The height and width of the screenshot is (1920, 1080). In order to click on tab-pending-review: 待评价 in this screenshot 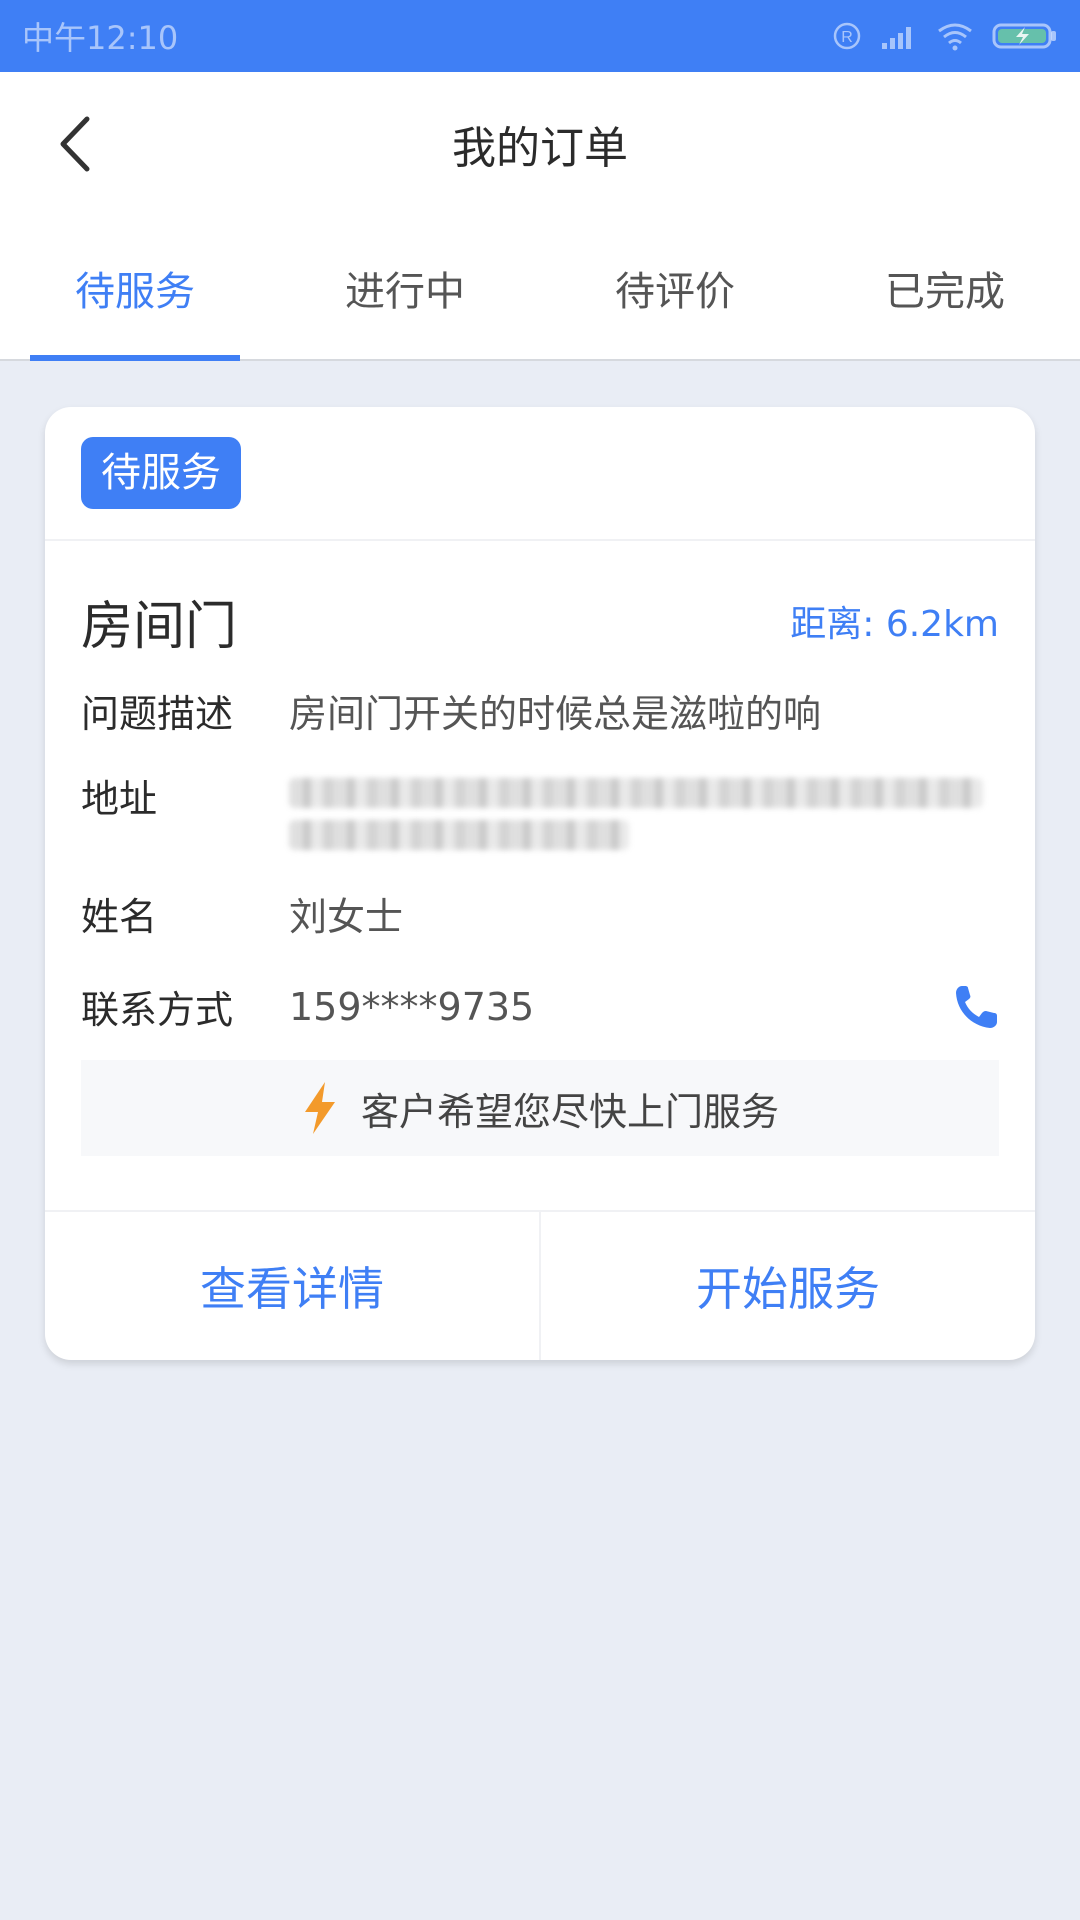, I will do `click(675, 287)`.